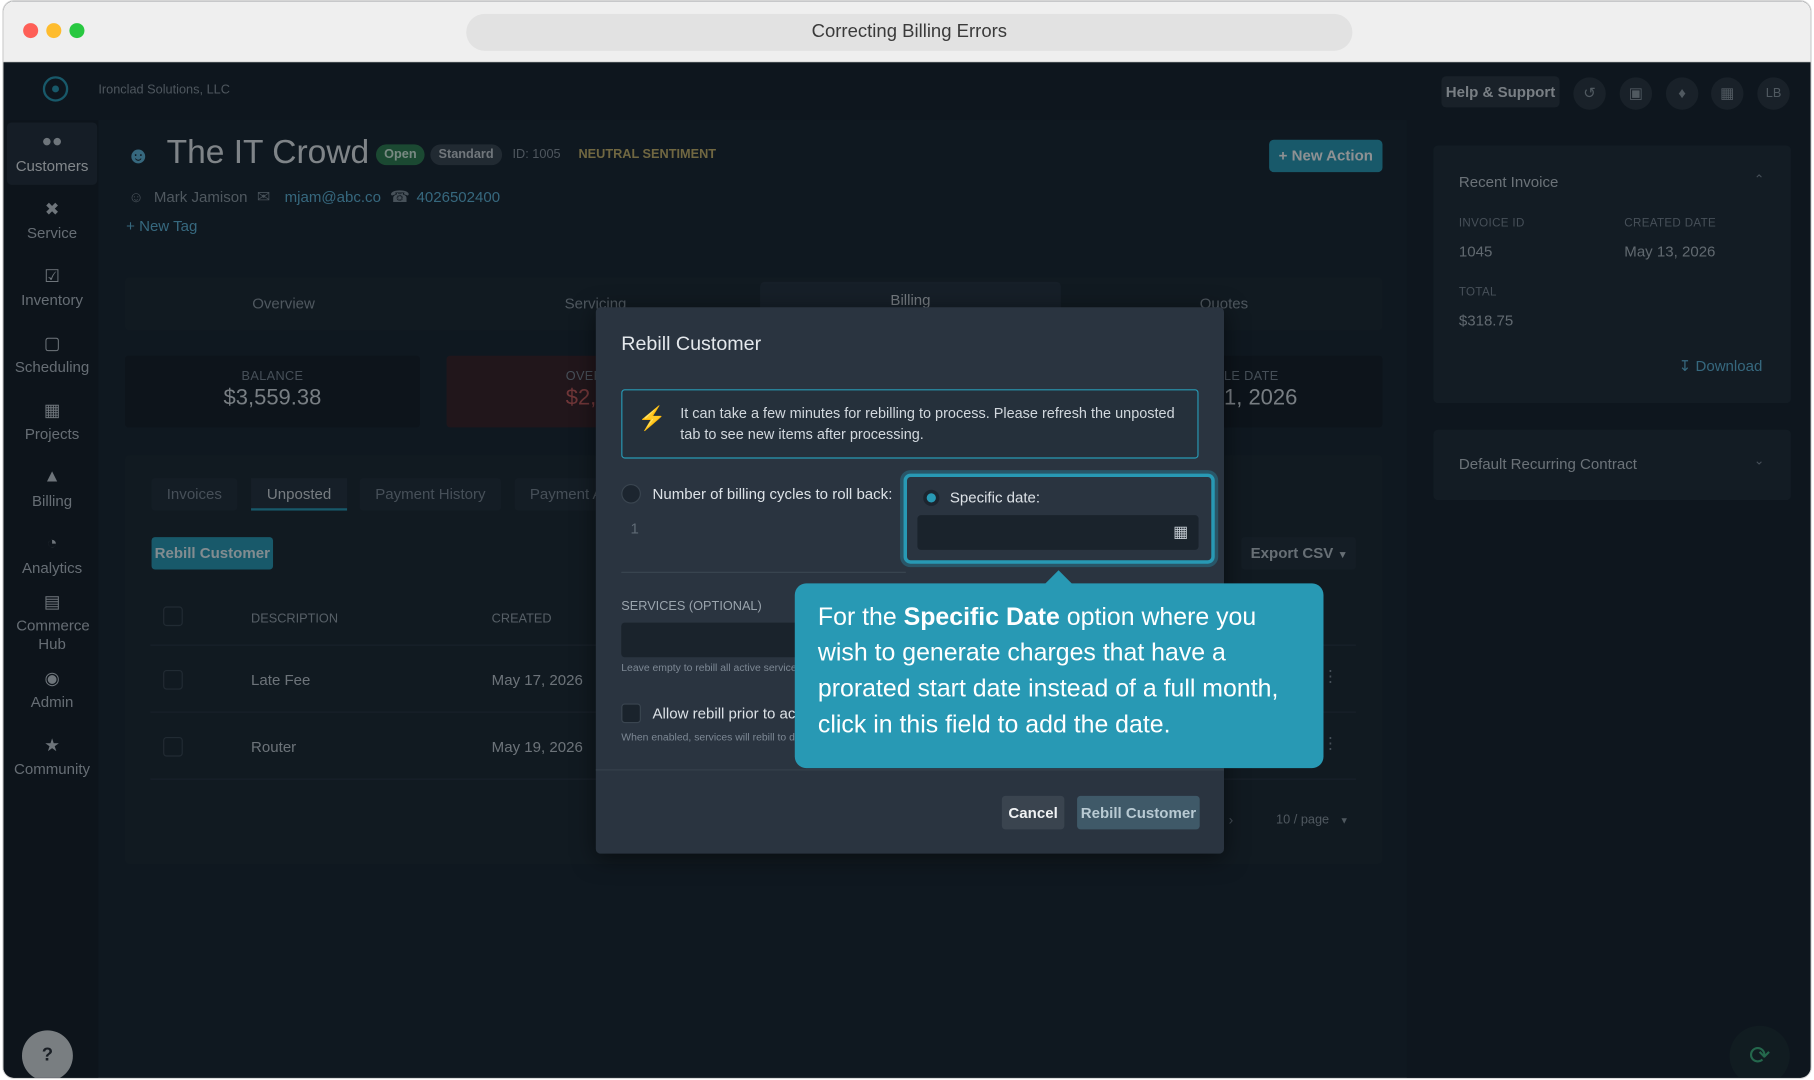  What do you see at coordinates (631, 713) in the screenshot?
I see `allow-rebill-checkbox` at bounding box center [631, 713].